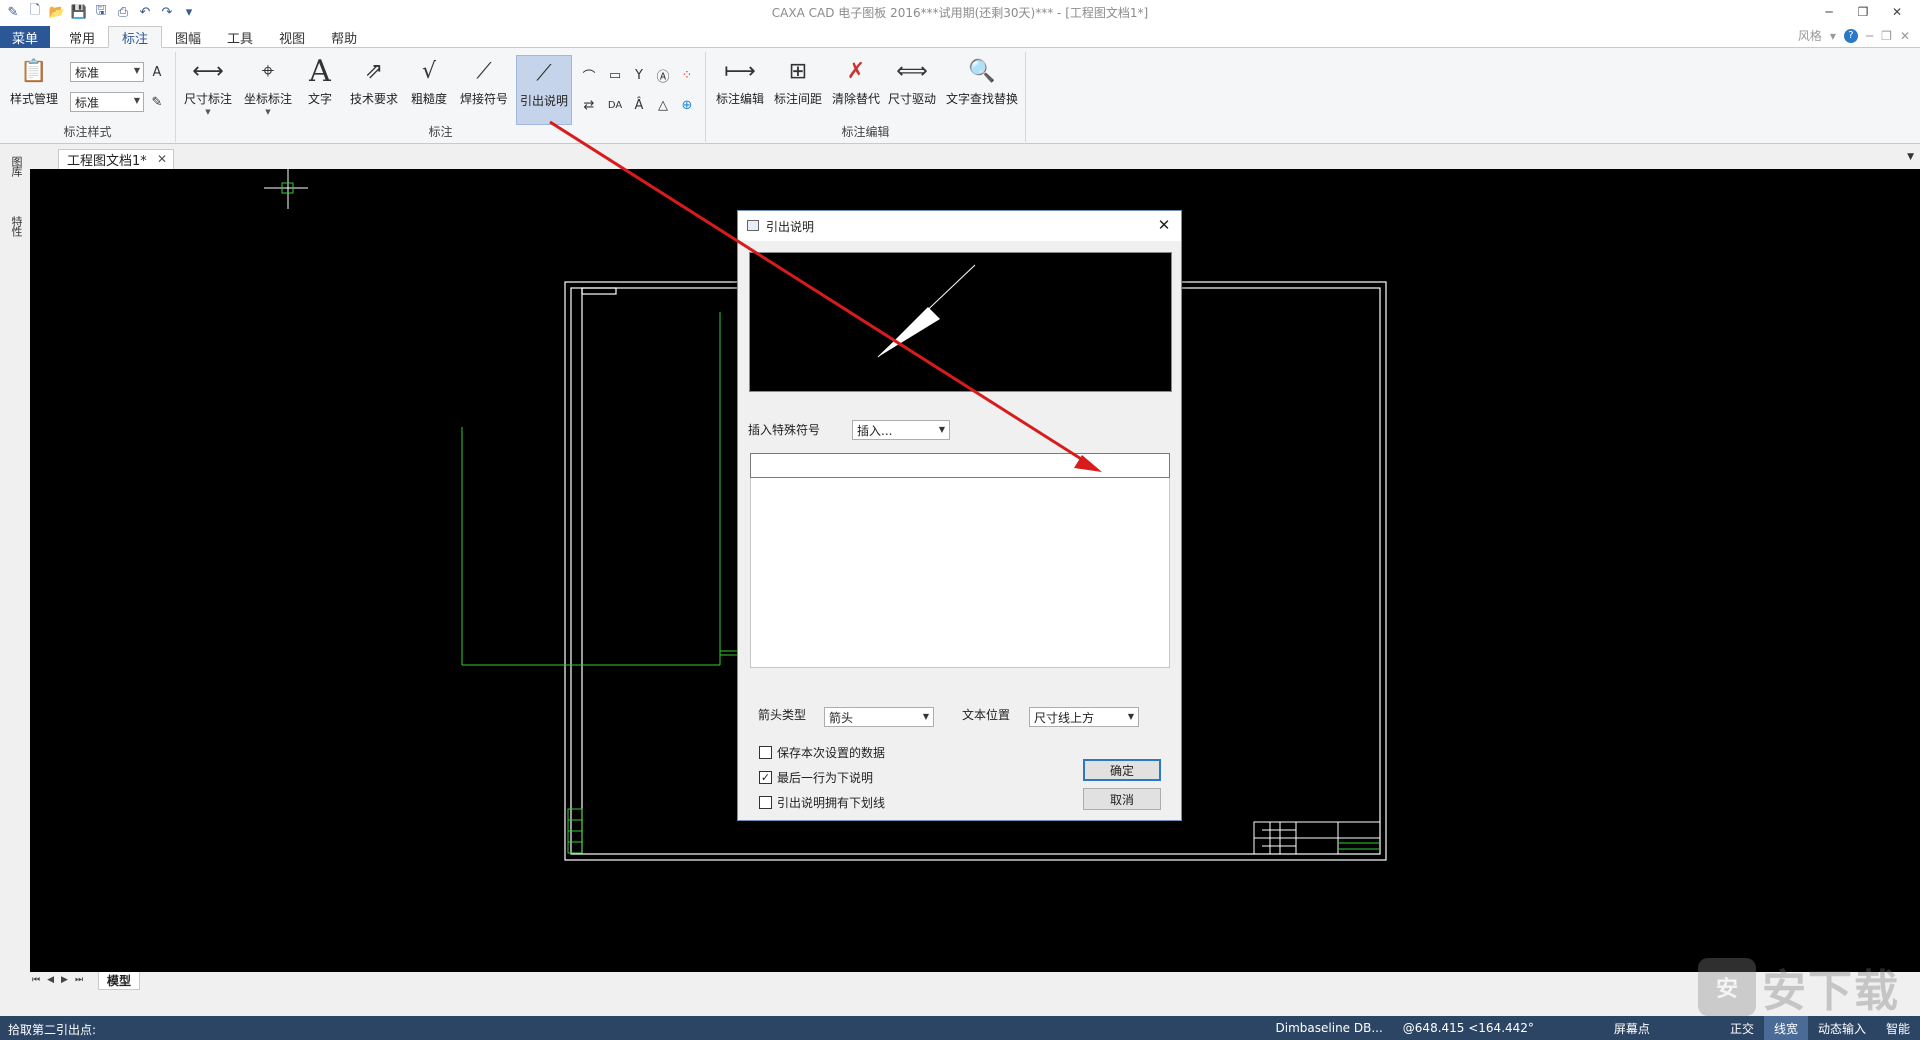  What do you see at coordinates (600, 489) in the screenshot?
I see `green-geometry` at bounding box center [600, 489].